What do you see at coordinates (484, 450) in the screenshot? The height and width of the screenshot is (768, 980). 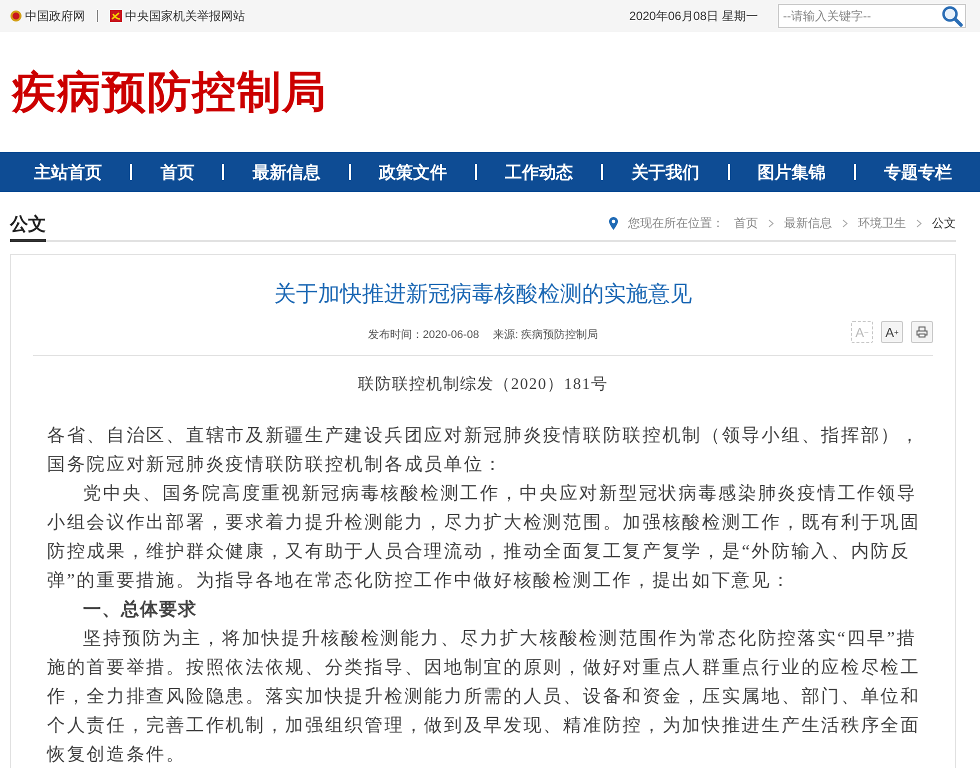 I see `address-paragraph: 各省、自治区、直辖市及新疆生产建设兵团应对新冠肺炎疫情联防联控机制（领导小组、指挥部），国务院应对新冠肺炎疫情联防联控机制各成员单位：` at bounding box center [484, 450].